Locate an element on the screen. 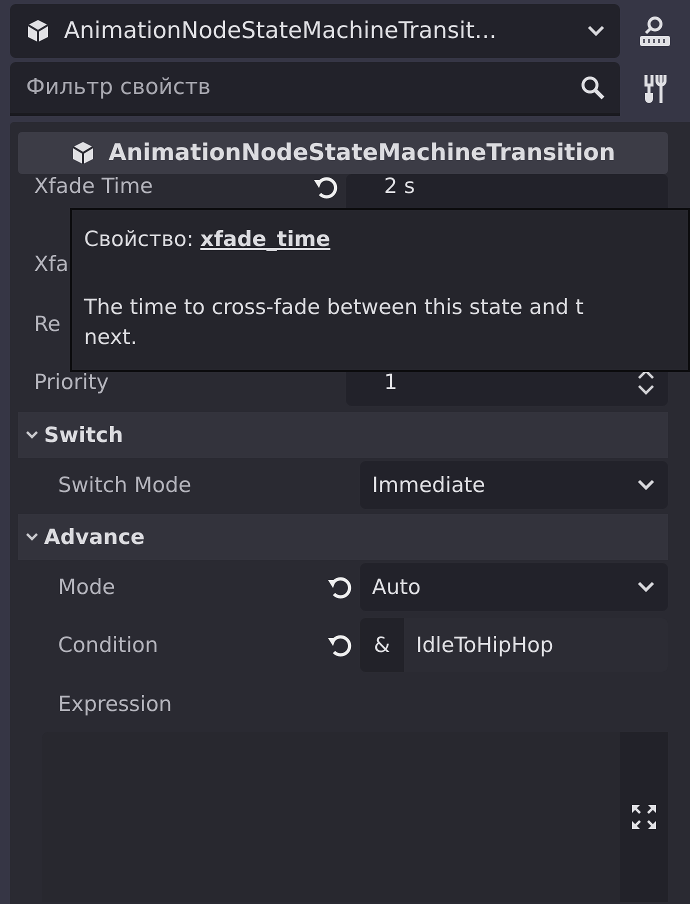  tooltip-title: Свойство: xfade_time is located at coordinates (208, 239).